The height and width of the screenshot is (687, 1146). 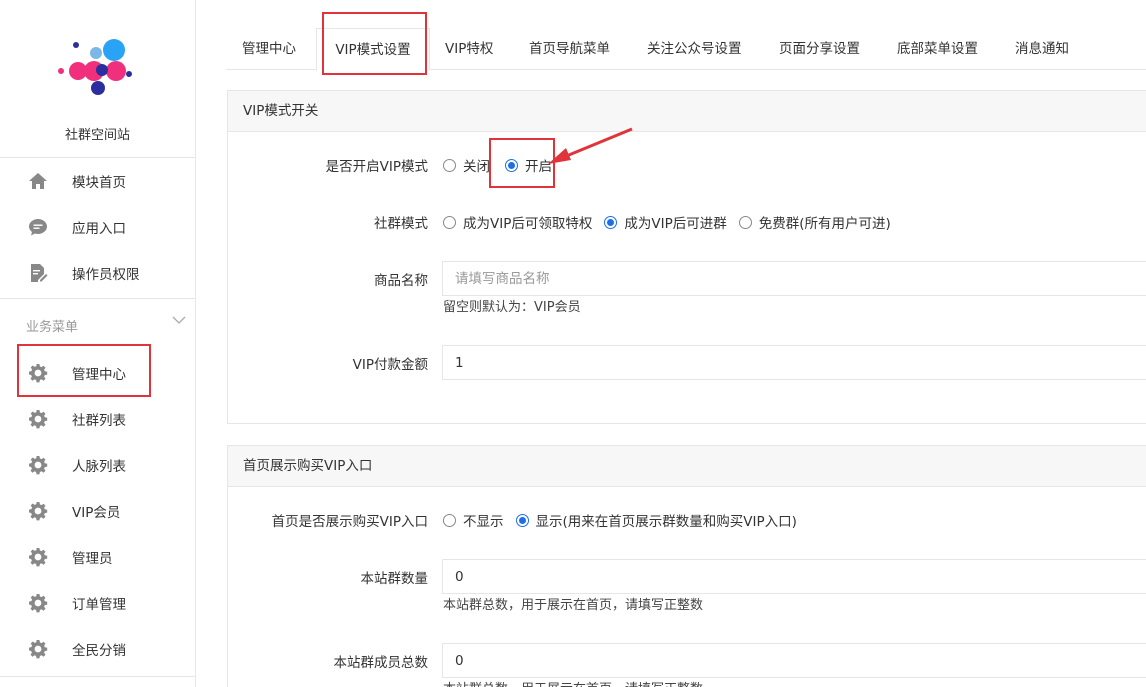 I want to click on sidebar-item-order-management: 订单管理, so click(x=97, y=603).